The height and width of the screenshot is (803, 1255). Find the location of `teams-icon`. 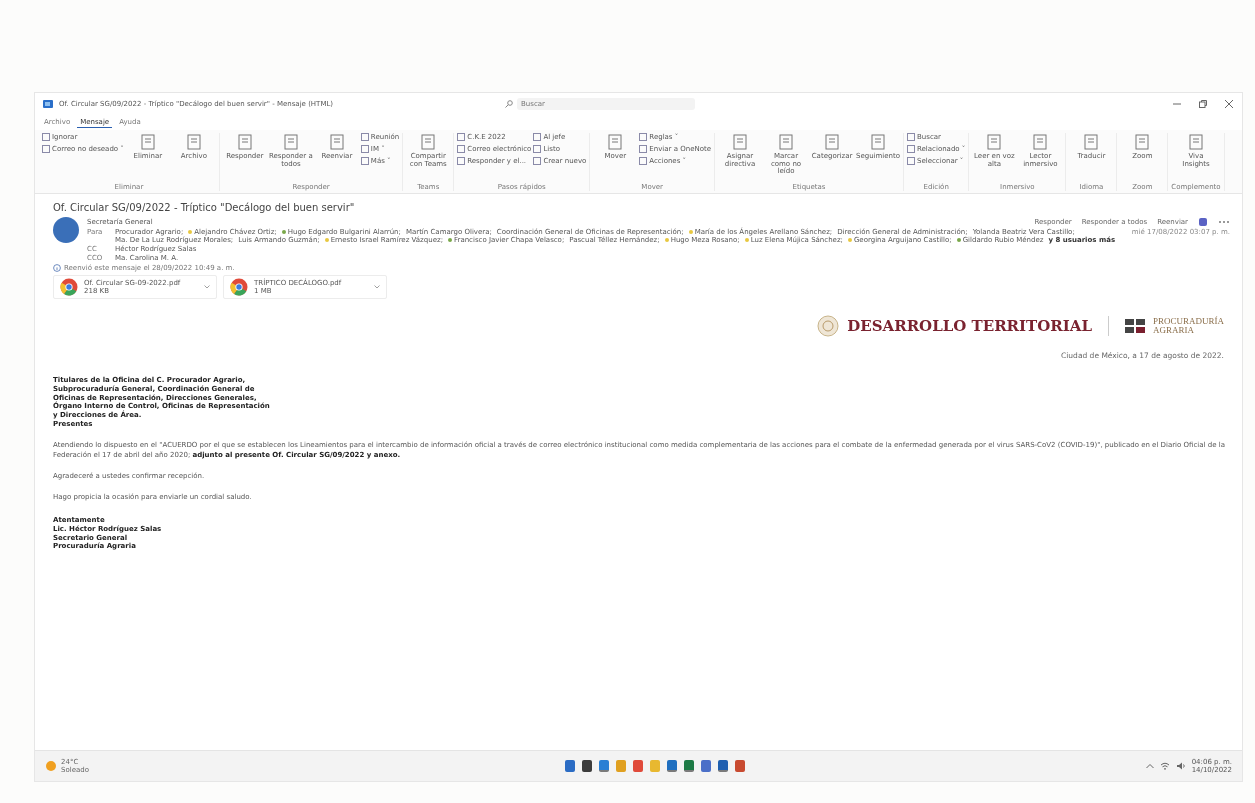

teams-icon is located at coordinates (1203, 222).